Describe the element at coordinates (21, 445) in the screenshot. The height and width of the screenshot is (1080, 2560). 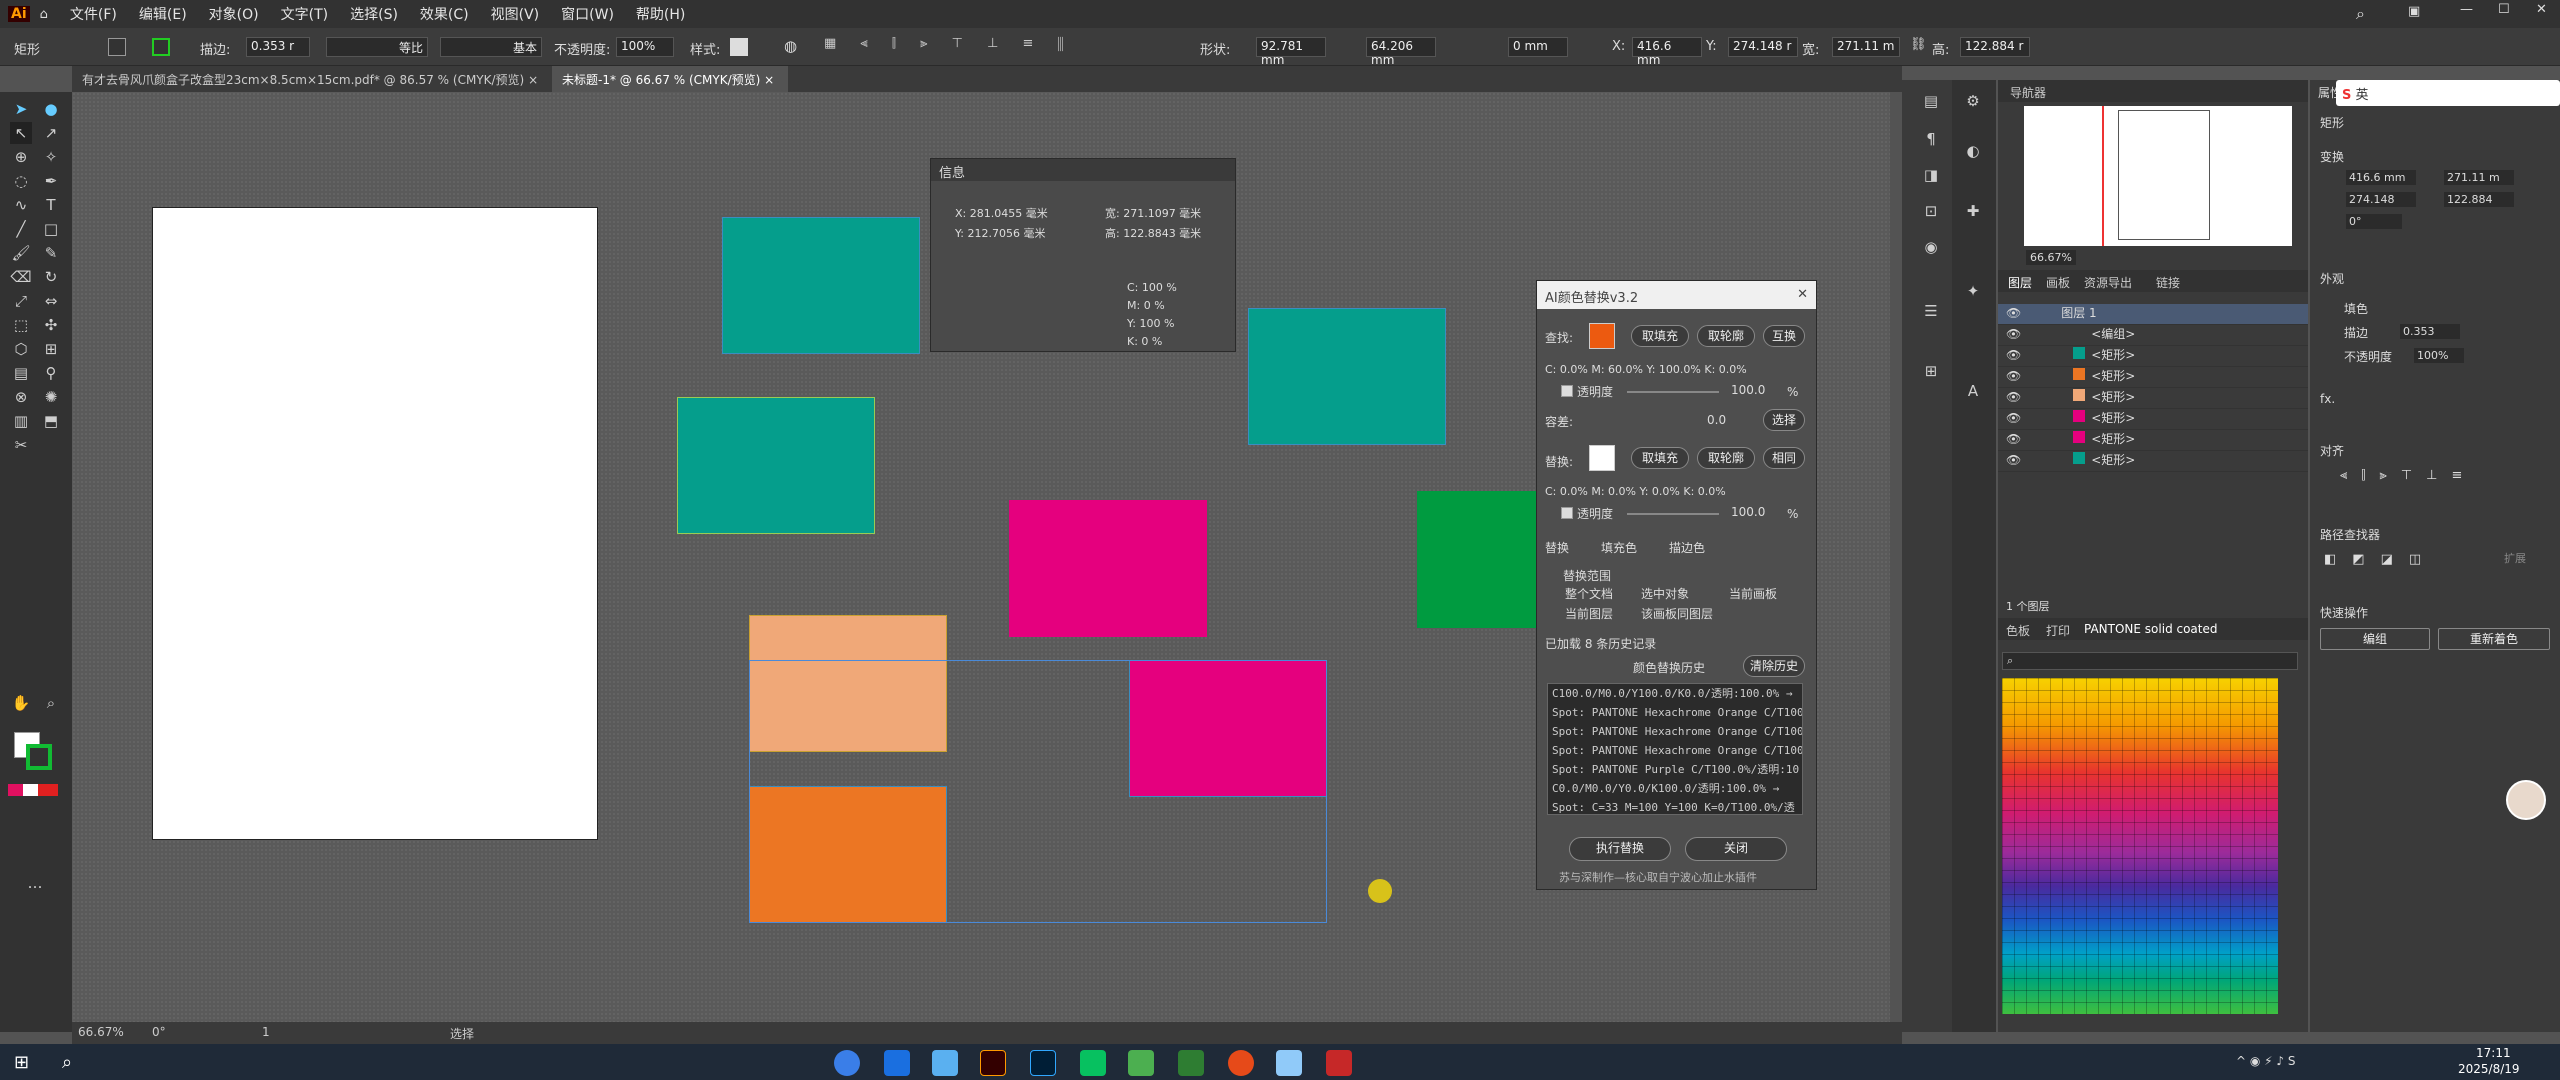
I see `slice-icon: ✂` at that location.